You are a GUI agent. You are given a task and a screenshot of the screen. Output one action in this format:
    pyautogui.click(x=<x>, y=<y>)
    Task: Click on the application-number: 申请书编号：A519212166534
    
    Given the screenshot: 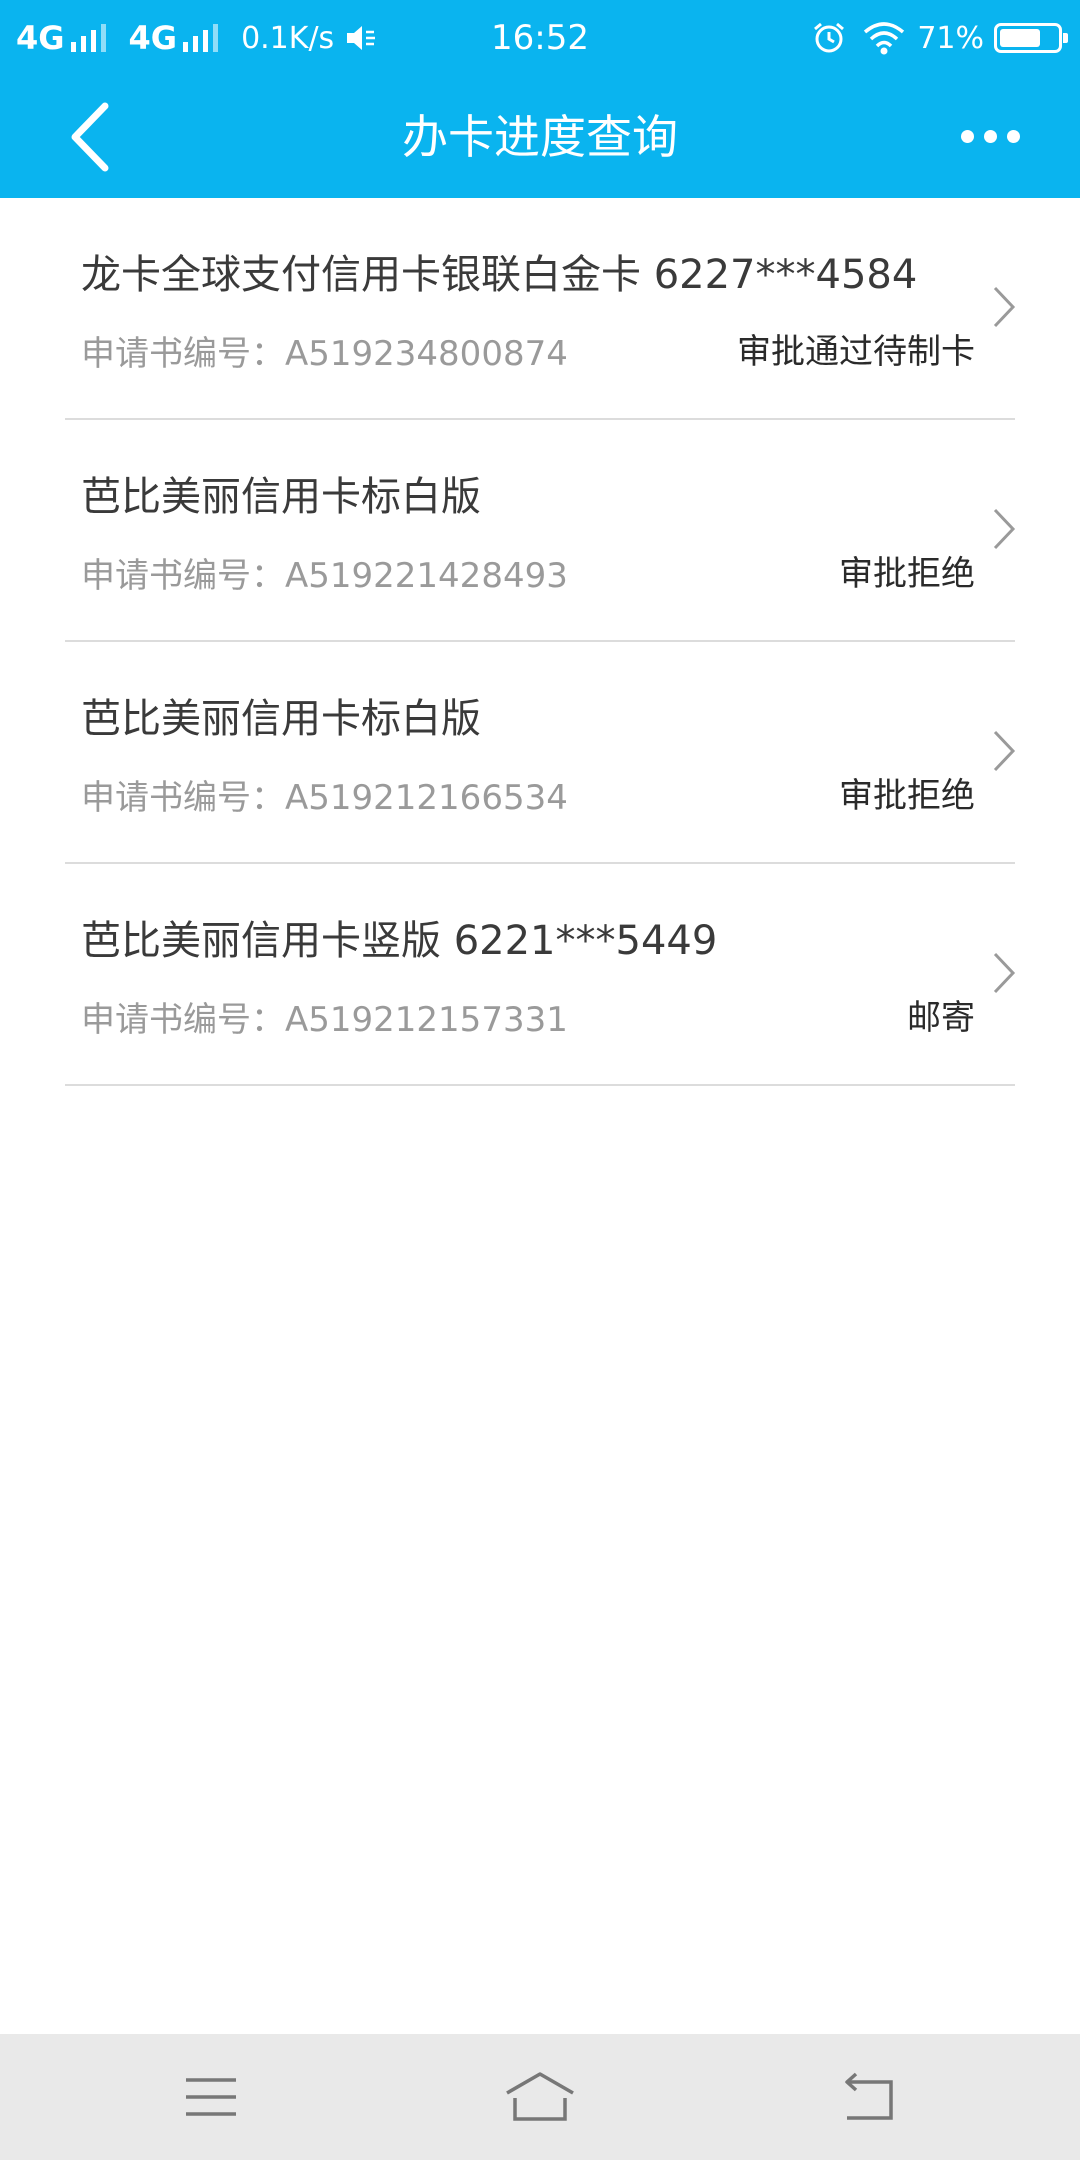 What is the action you would take?
    pyautogui.click(x=324, y=798)
    